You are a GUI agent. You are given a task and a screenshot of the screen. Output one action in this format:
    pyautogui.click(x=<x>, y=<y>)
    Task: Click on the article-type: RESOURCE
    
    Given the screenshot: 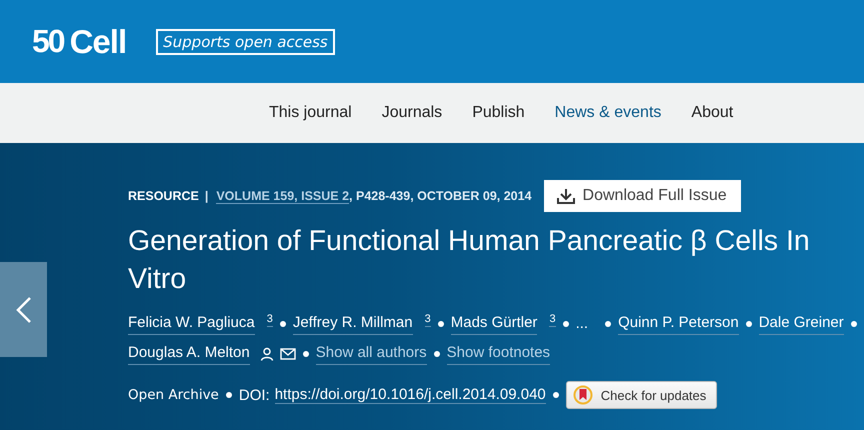 What is the action you would take?
    pyautogui.click(x=163, y=196)
    